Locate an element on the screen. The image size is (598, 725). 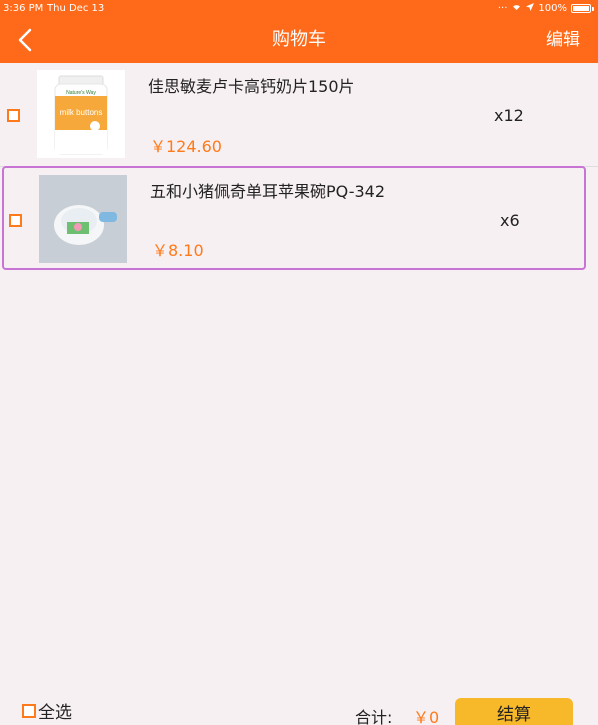
status-time: 3:36 PM is located at coordinates (23, 8).